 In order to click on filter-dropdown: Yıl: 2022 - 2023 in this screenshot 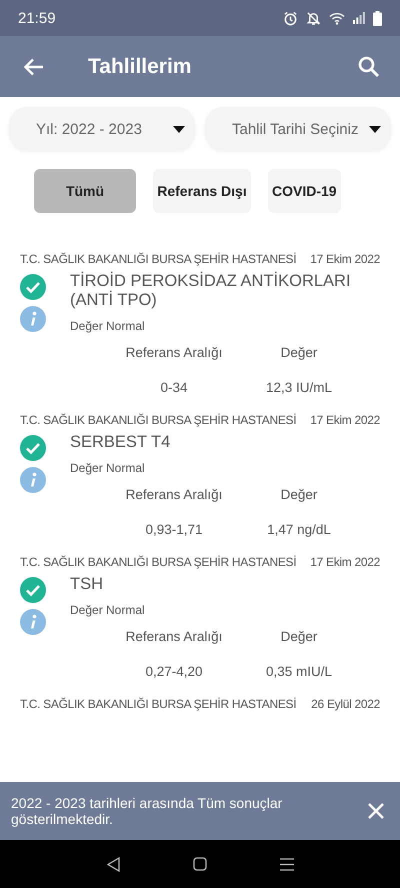, I will do `click(102, 129)`.